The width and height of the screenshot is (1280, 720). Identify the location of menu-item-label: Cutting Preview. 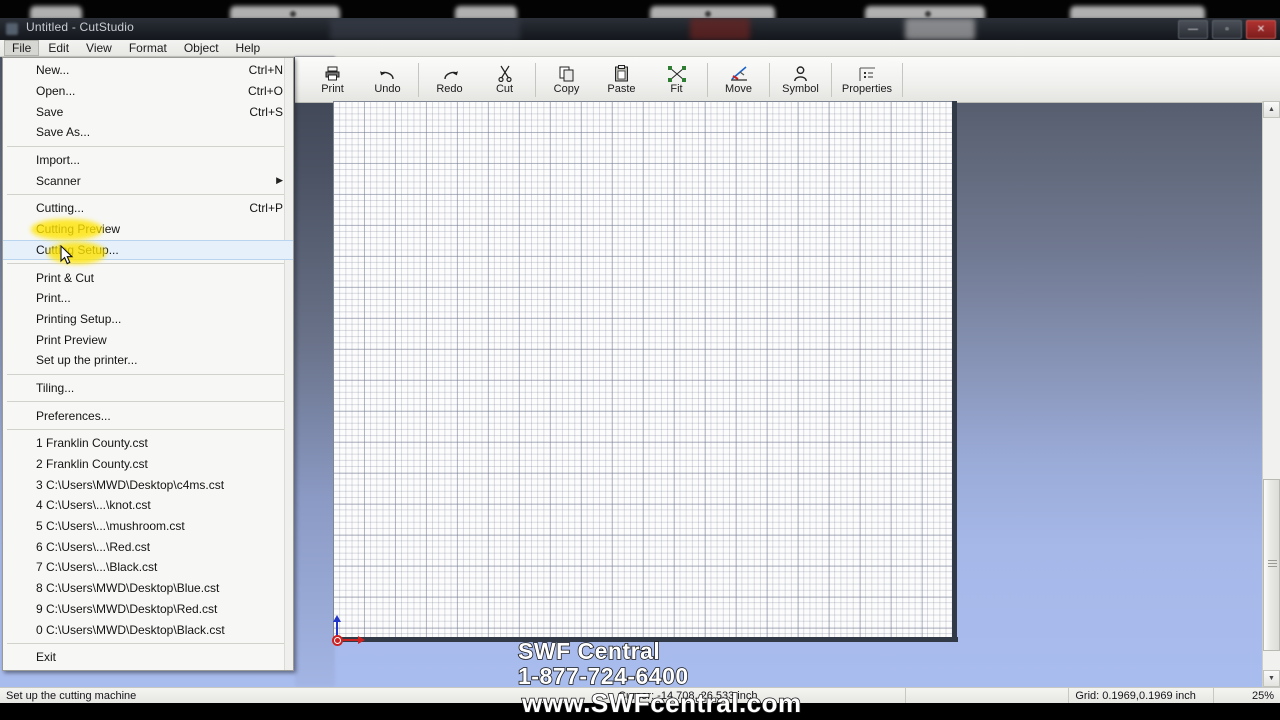
(78, 229).